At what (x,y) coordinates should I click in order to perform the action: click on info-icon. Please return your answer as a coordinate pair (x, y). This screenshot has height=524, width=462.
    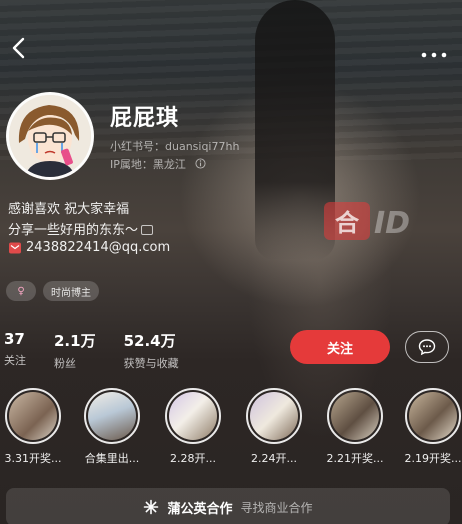
    Looking at the image, I should click on (200, 163).